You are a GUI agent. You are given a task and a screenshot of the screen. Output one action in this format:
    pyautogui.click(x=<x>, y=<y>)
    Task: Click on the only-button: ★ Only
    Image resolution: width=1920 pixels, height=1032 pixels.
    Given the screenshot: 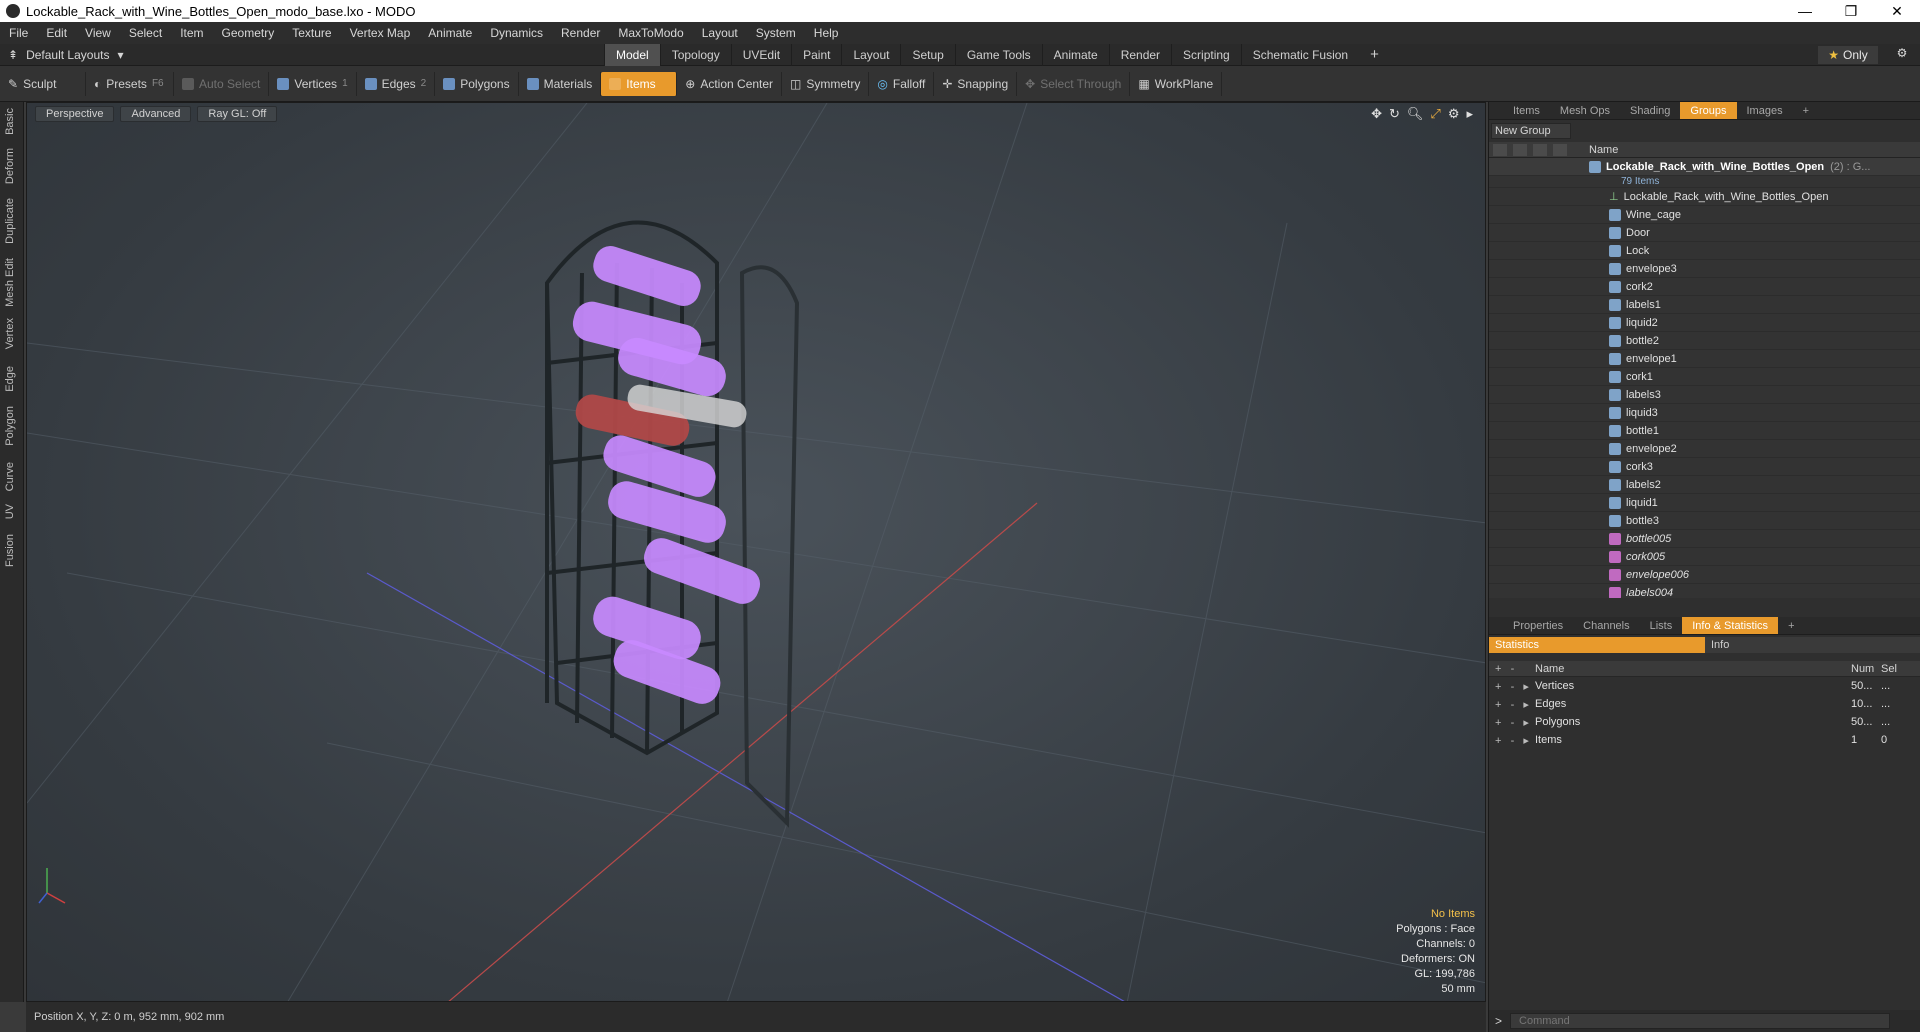 What is the action you would take?
    pyautogui.click(x=1848, y=55)
    